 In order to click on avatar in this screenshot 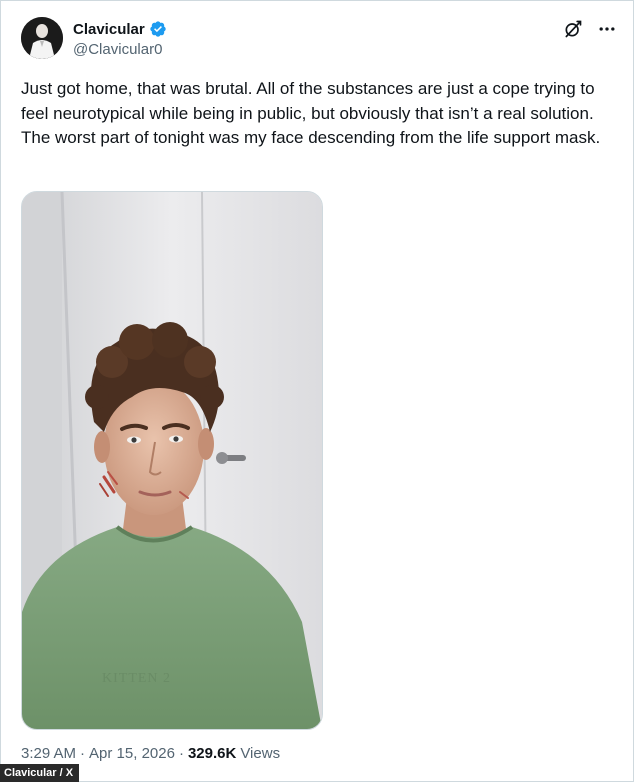, I will do `click(42, 38)`.